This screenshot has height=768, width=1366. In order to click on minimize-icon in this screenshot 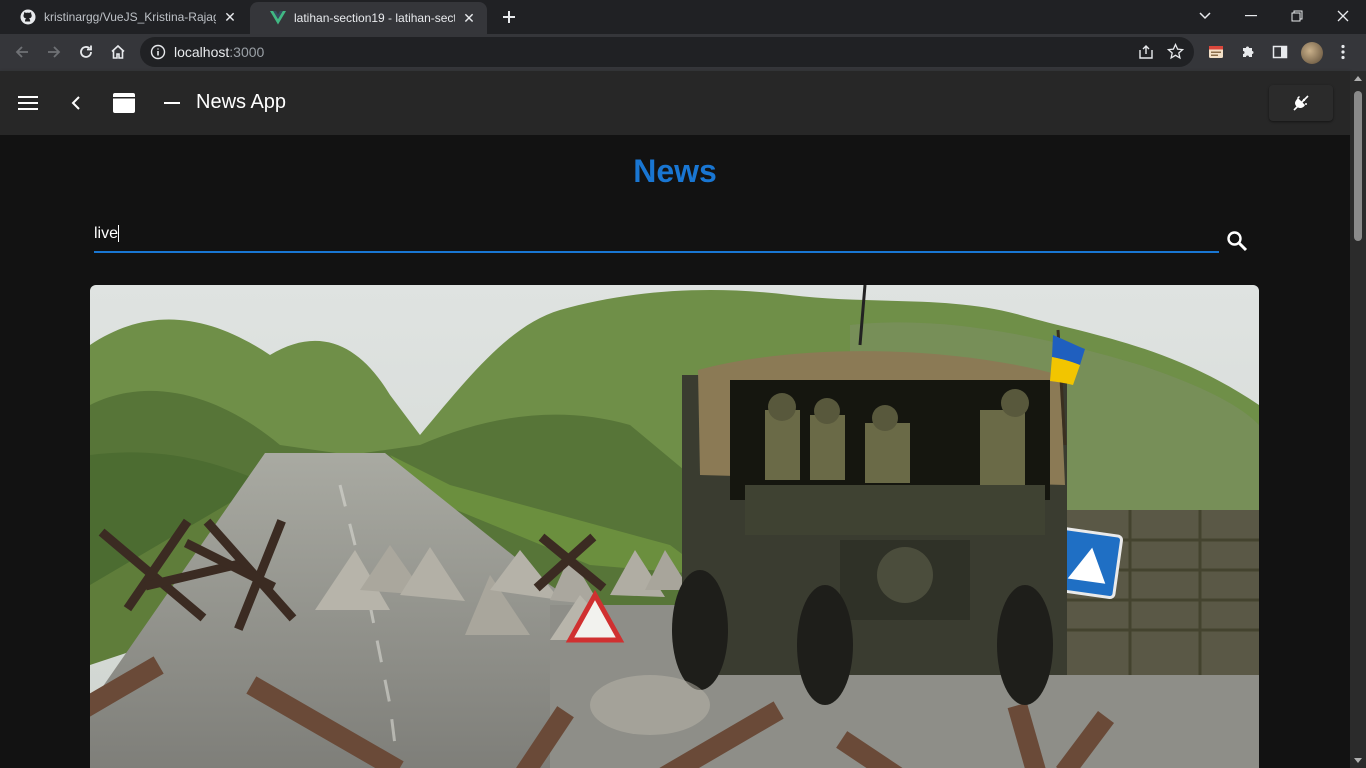, I will do `click(1251, 16)`.